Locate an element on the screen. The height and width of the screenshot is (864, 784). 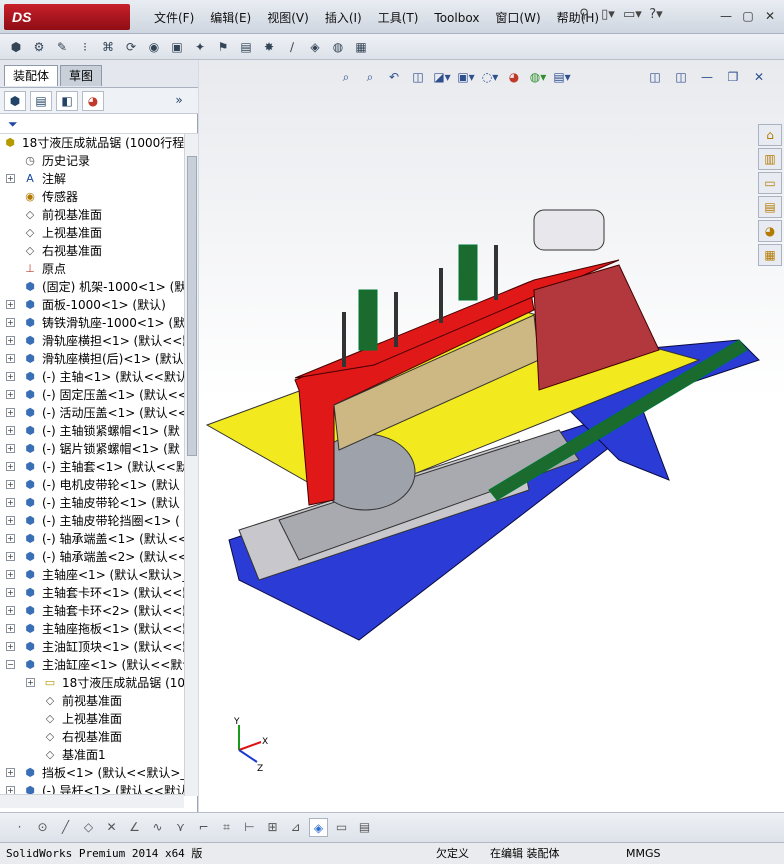
configuration-manager-icon: ◧ is located at coordinates (67, 101).